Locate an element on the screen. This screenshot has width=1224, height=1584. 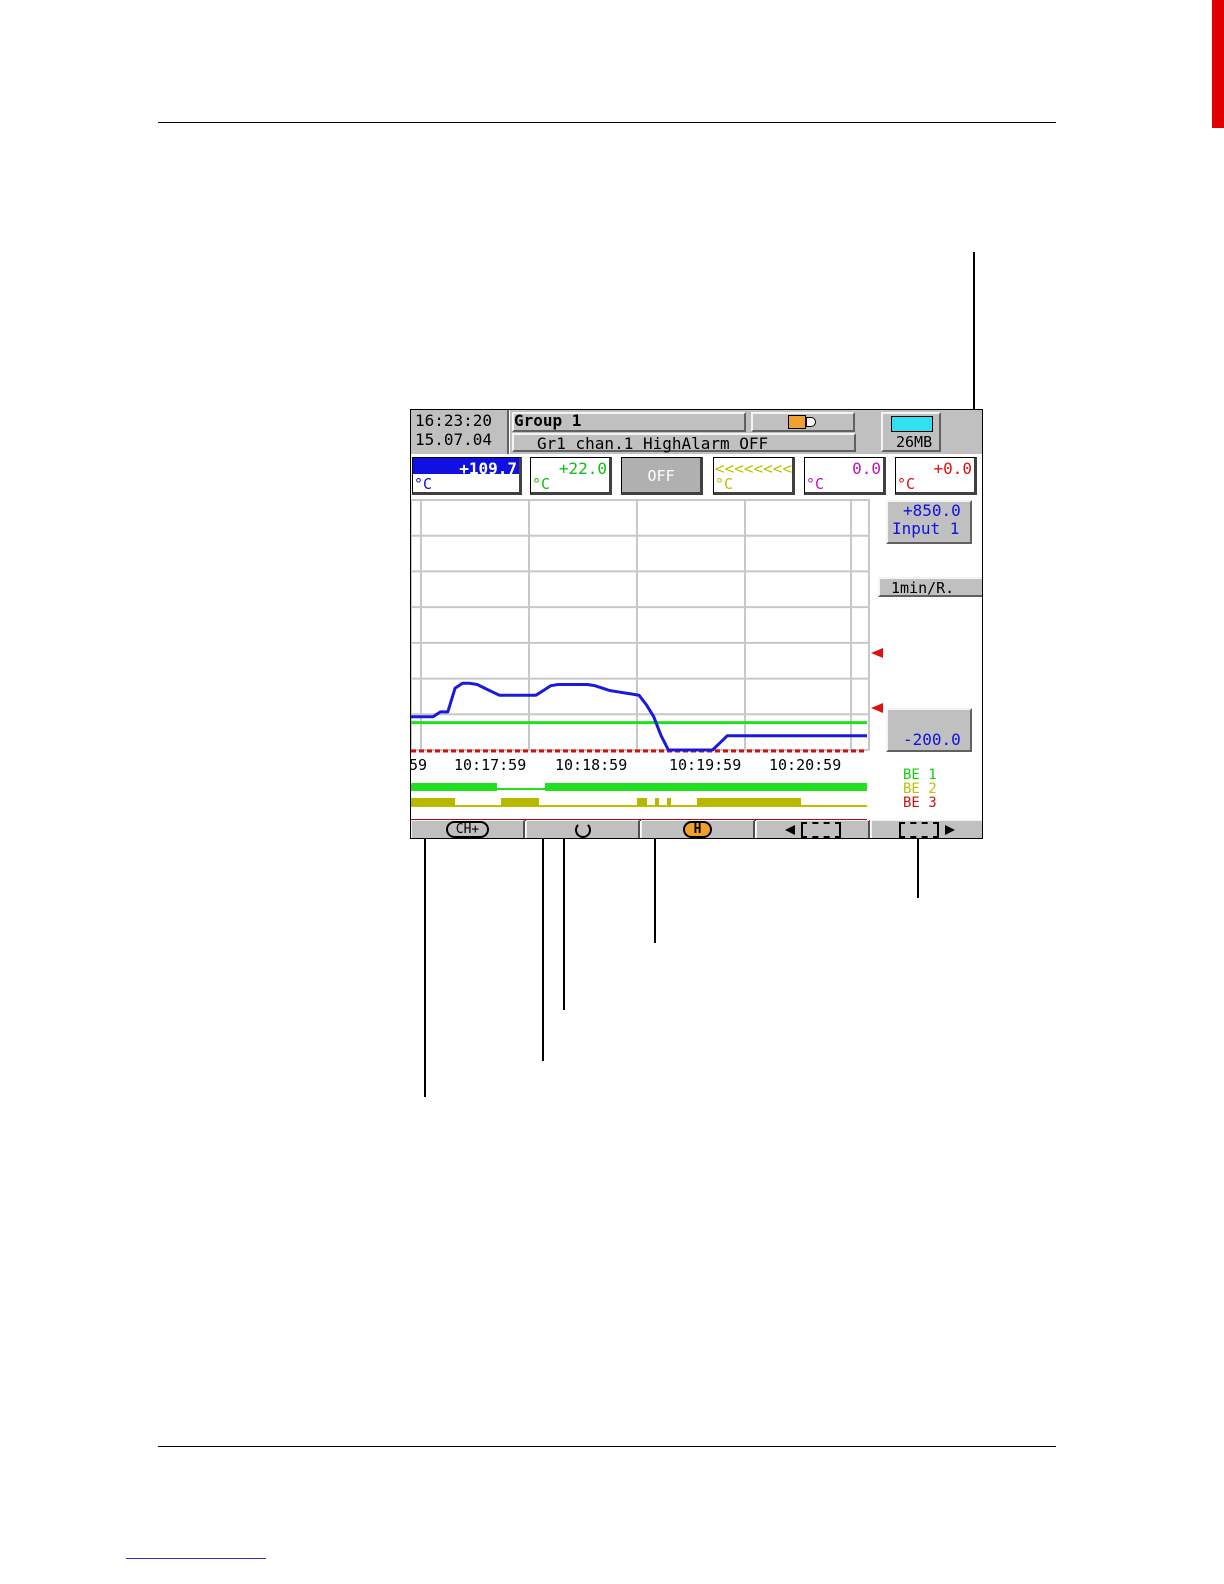
channel-4-unit: °C is located at coordinates (724, 484).